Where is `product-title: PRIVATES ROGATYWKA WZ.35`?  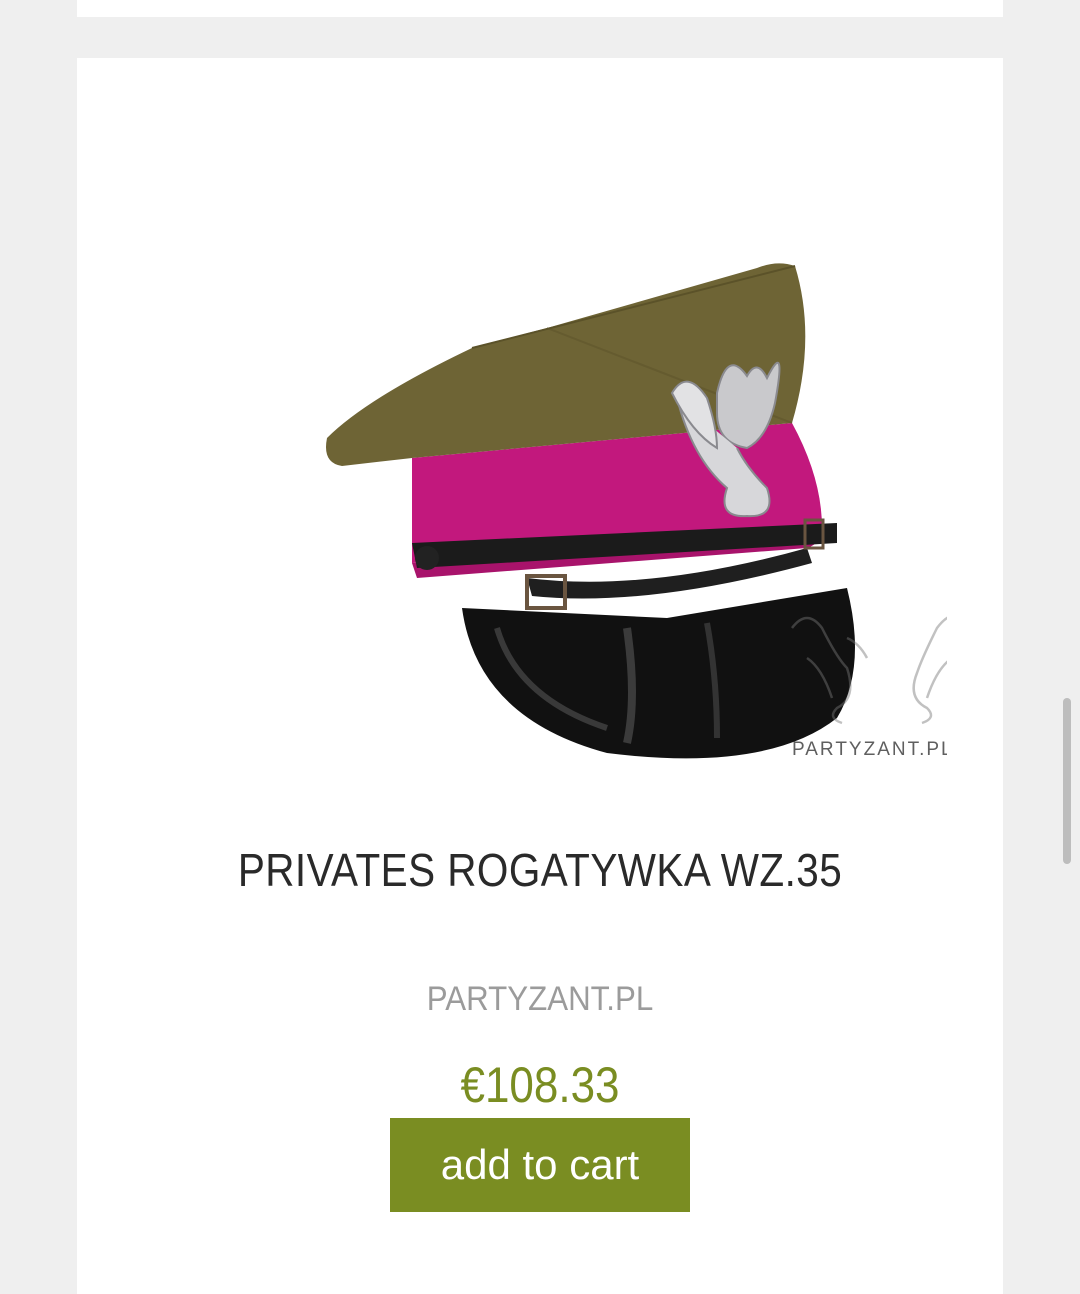 product-title: PRIVATES ROGATYWKA WZ.35 is located at coordinates (540, 870).